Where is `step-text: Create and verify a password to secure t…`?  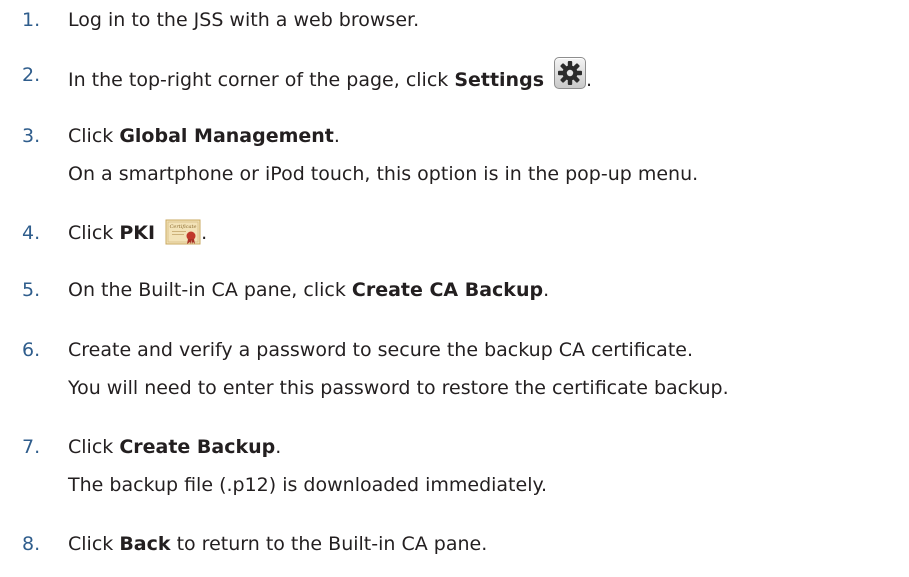 step-text: Create and verify a password to secure t… is located at coordinates (381, 350).